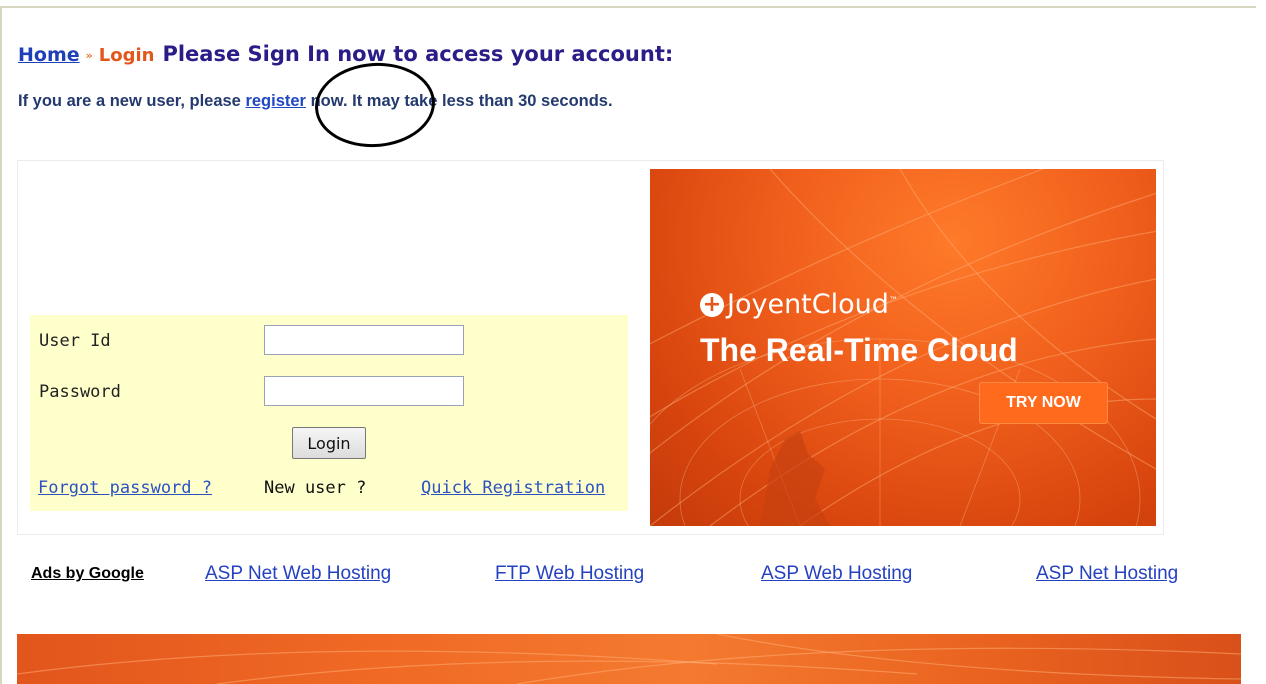 The height and width of the screenshot is (684, 1266). Describe the element at coordinates (1107, 574) in the screenshot. I see `ad-link-asp-net-hosting: ASP Net Hosting` at that location.